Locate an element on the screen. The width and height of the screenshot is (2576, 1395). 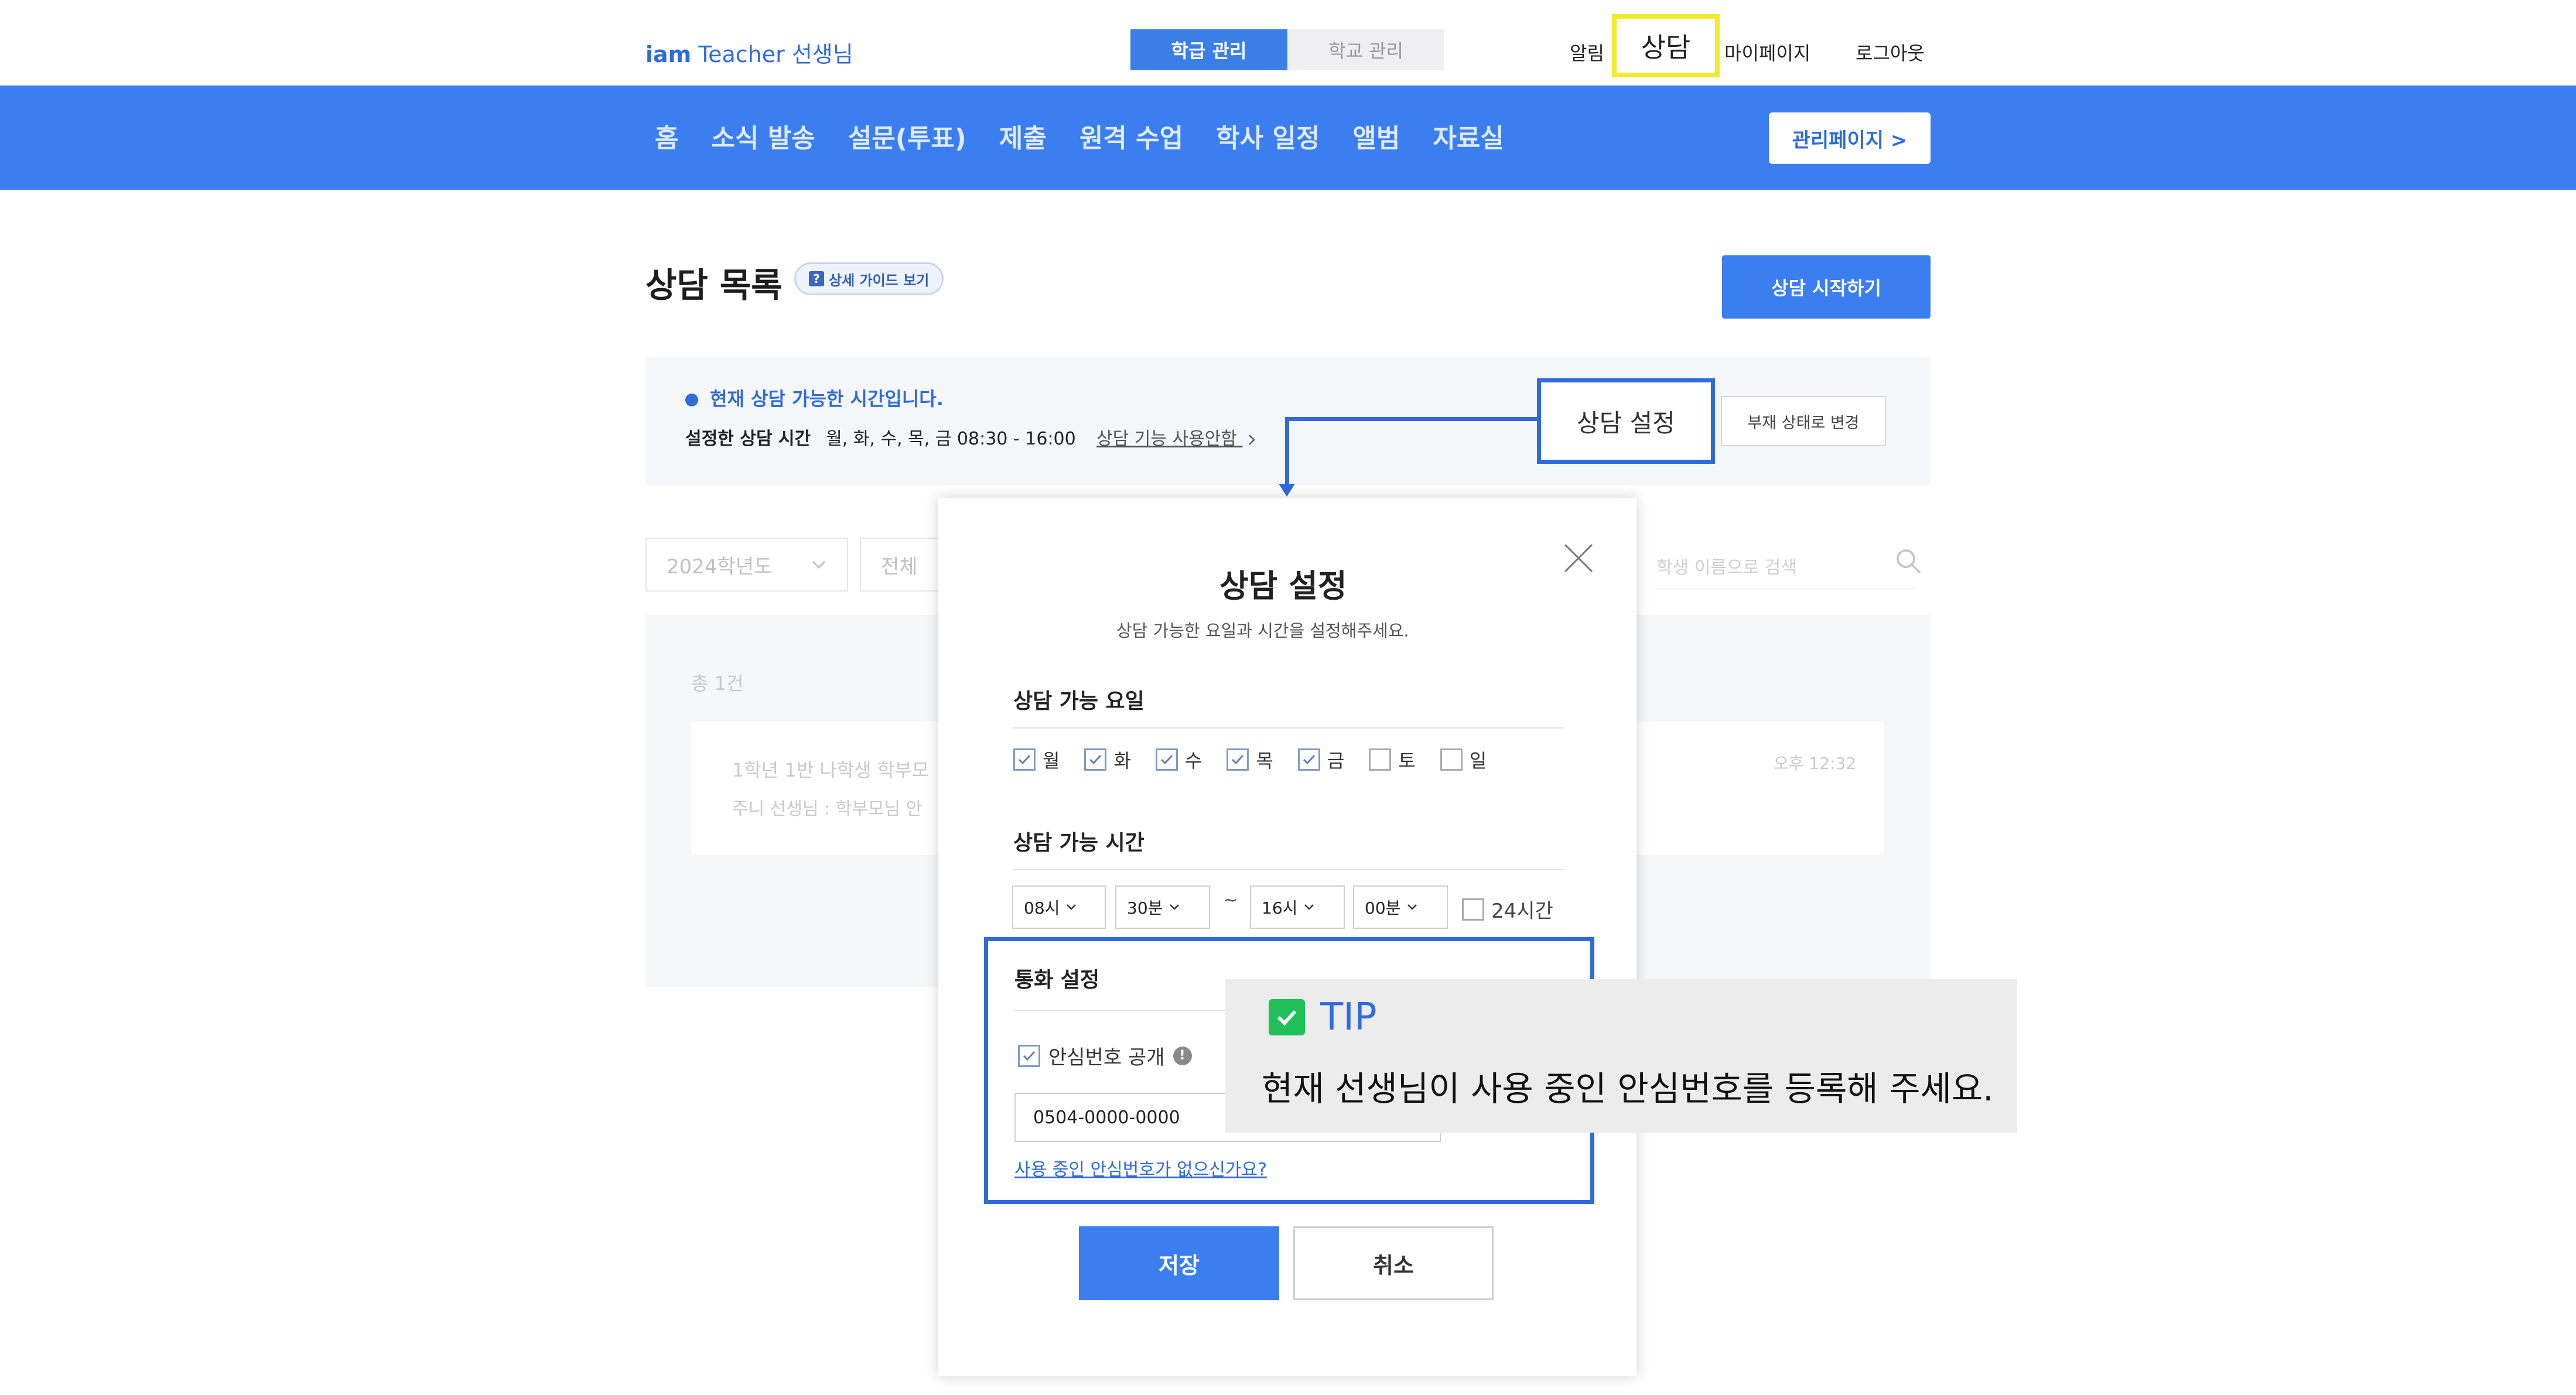
guide-button: ? 상세 가이드 보기 is located at coordinates (869, 278).